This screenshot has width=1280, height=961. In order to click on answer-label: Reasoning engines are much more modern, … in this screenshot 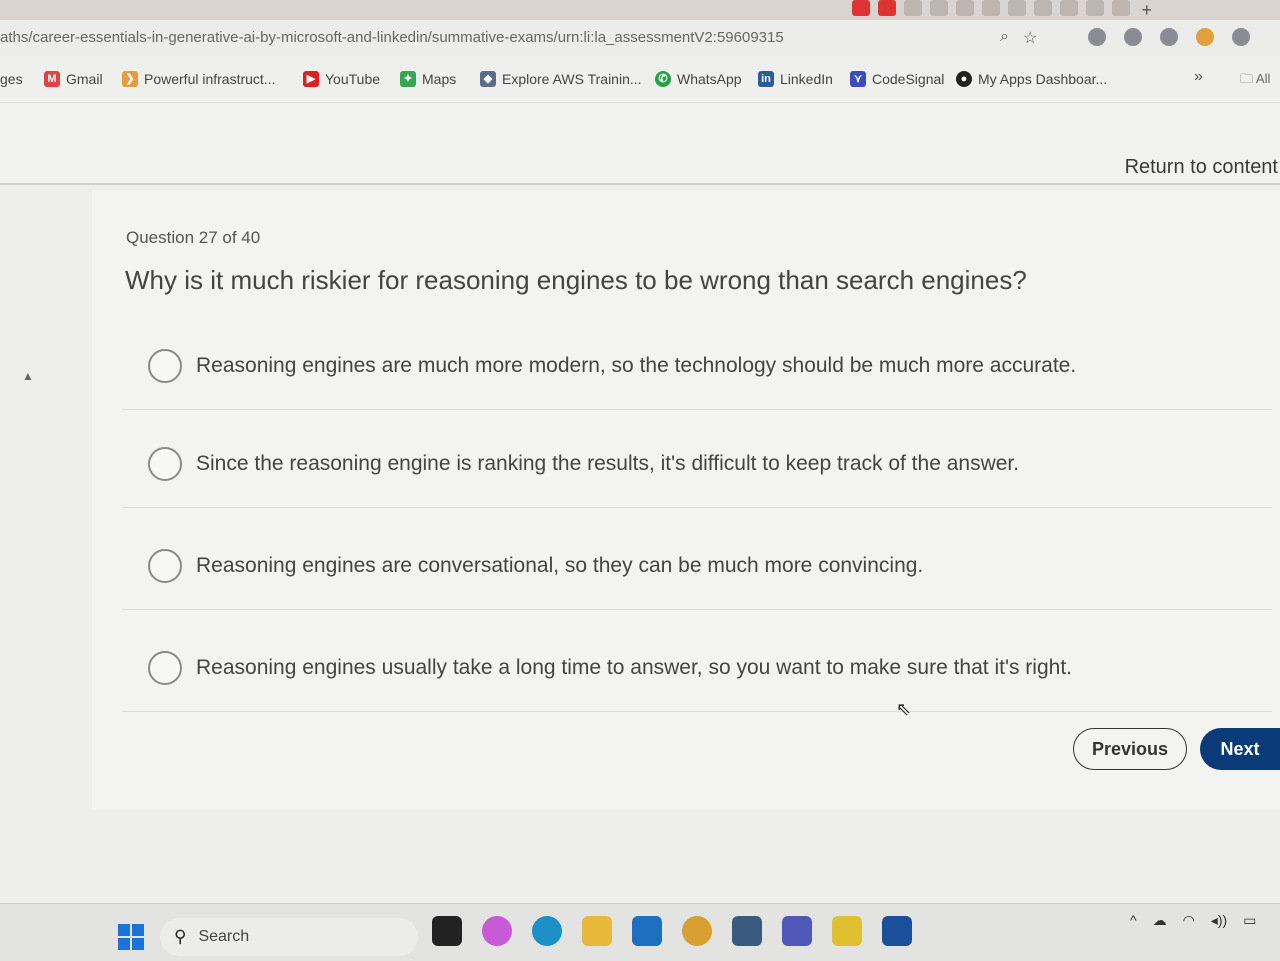, I will do `click(636, 365)`.